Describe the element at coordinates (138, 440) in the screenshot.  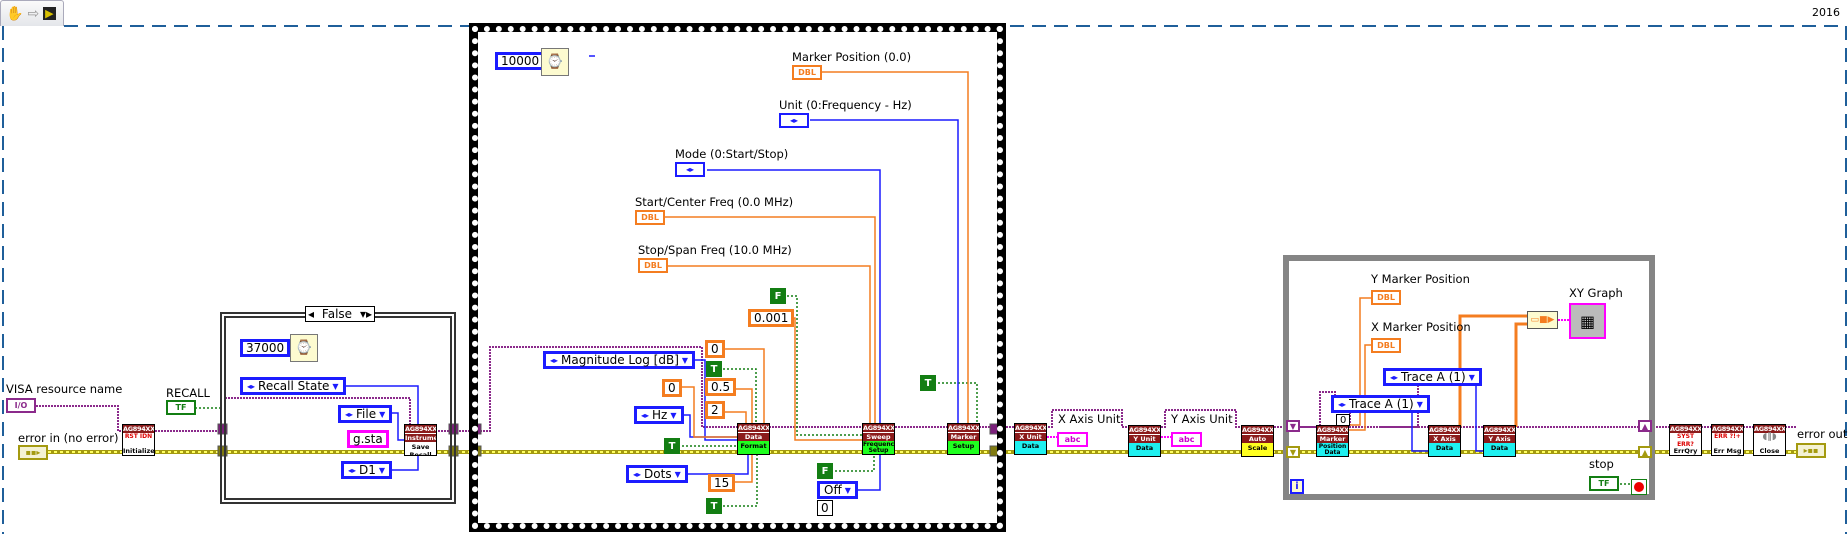
I see `initialize-node: AG894XX RST IDN Initialize` at that location.